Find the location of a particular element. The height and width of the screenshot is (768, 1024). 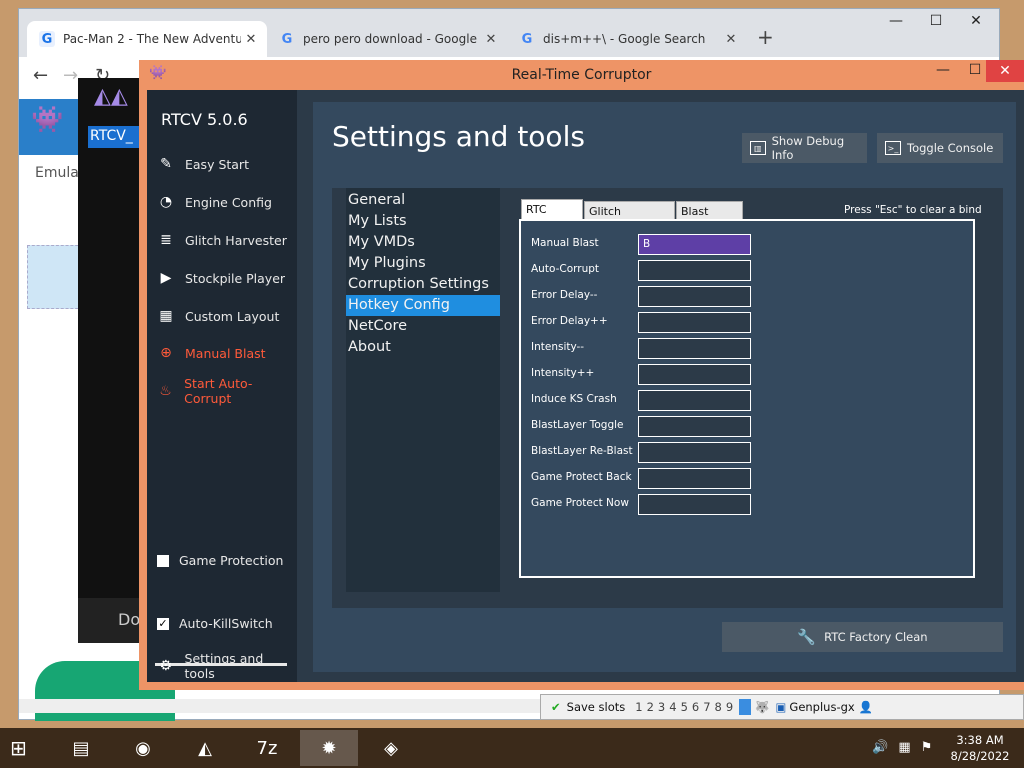

toggle-console-button: >_ Toggle Console is located at coordinates (940, 148).